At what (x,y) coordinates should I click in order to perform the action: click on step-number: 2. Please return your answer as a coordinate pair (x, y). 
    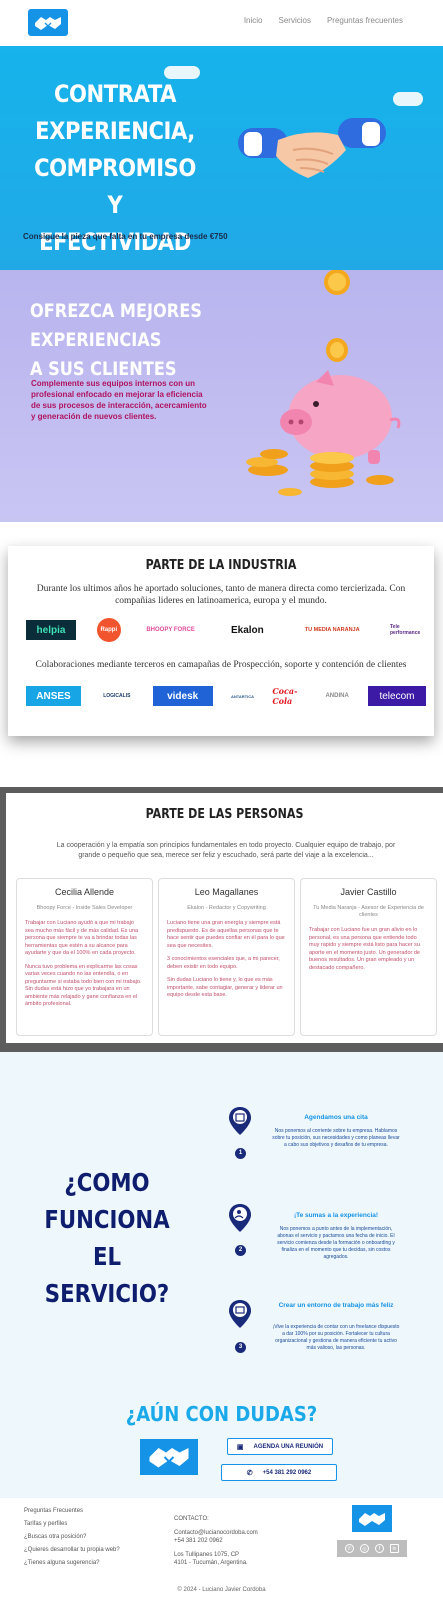
    Looking at the image, I should click on (240, 1250).